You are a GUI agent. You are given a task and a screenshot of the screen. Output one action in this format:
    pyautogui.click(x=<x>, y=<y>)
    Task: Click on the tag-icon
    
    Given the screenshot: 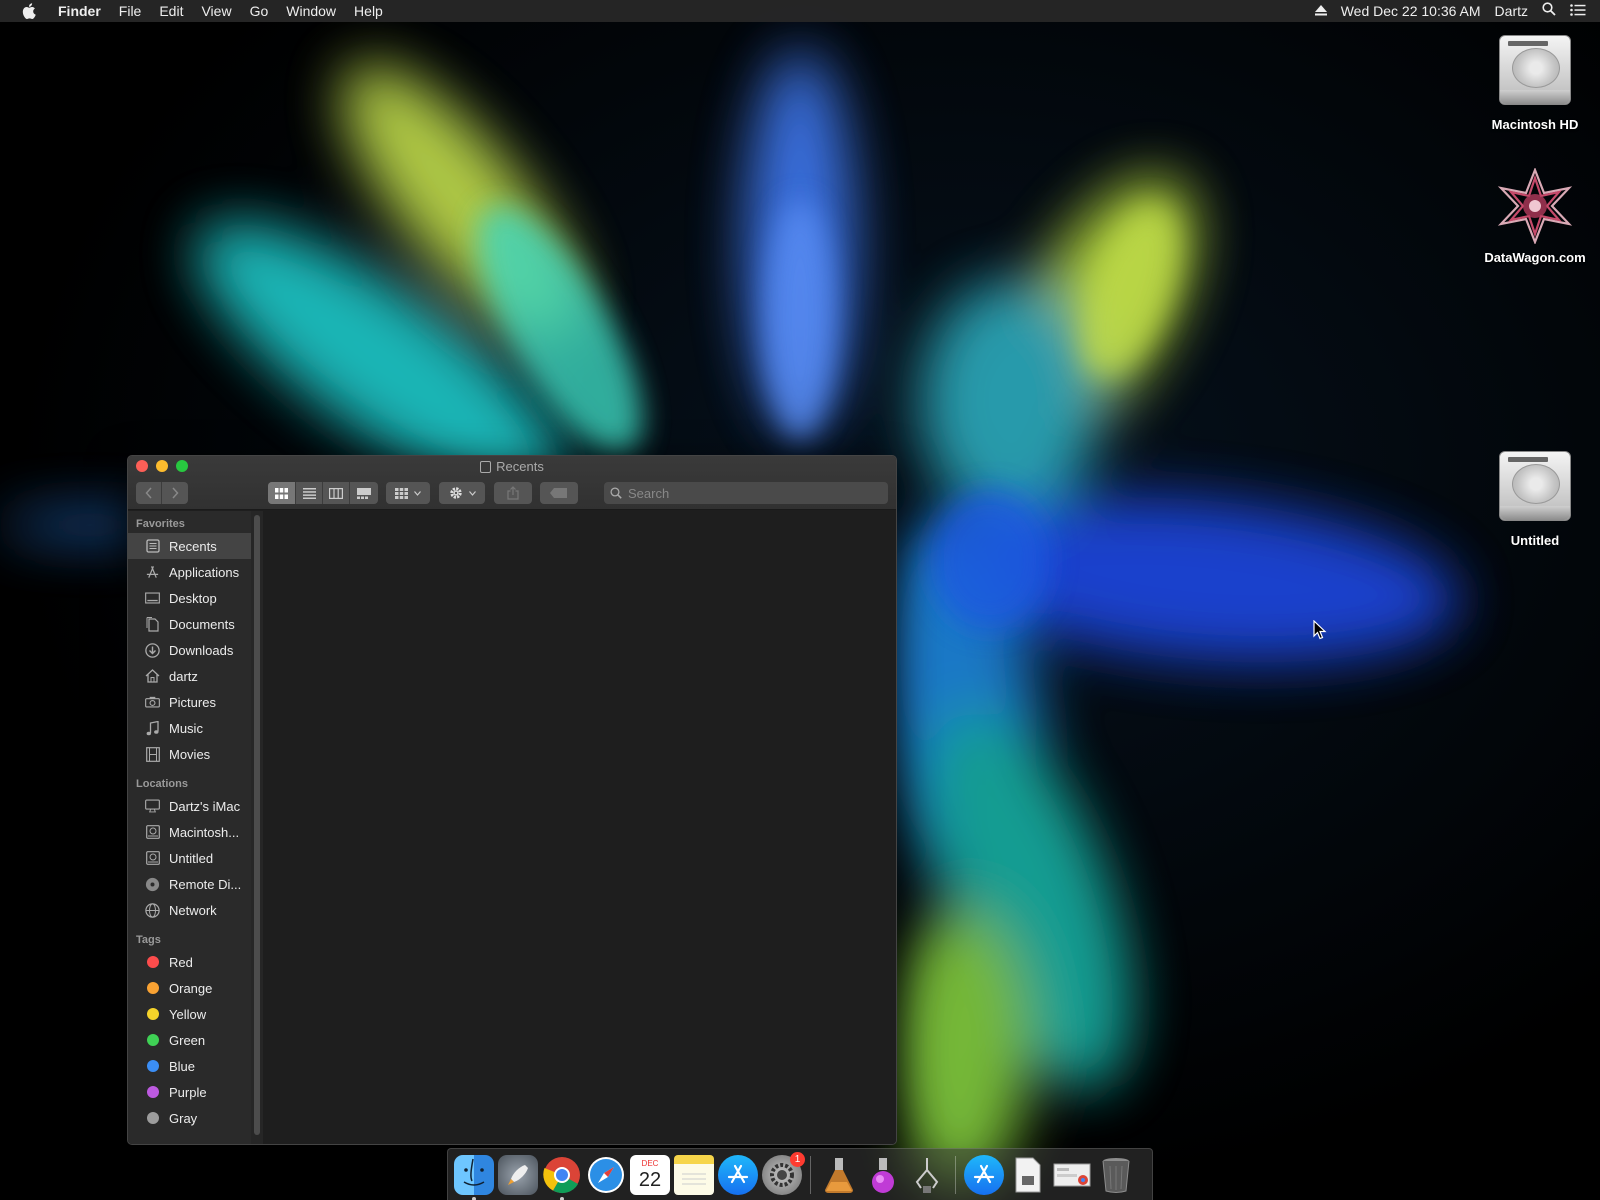 What is the action you would take?
    pyautogui.click(x=558, y=493)
    